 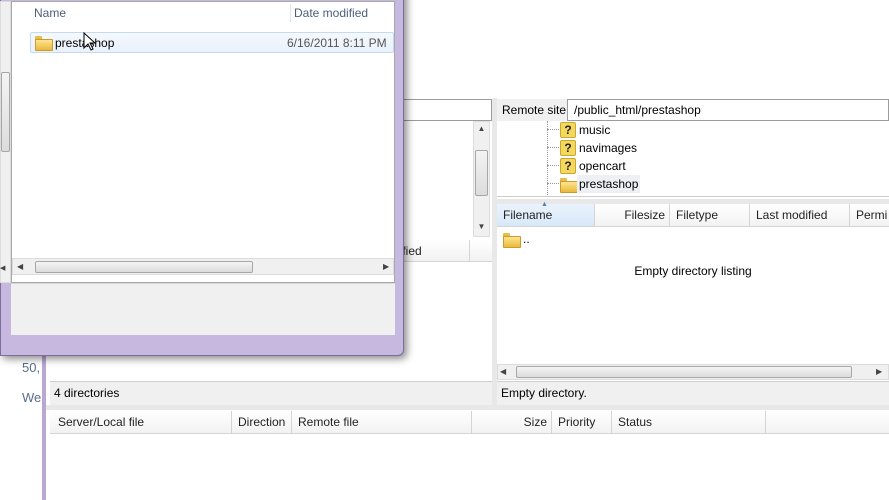 I want to click on queue-list, so click(x=469, y=467).